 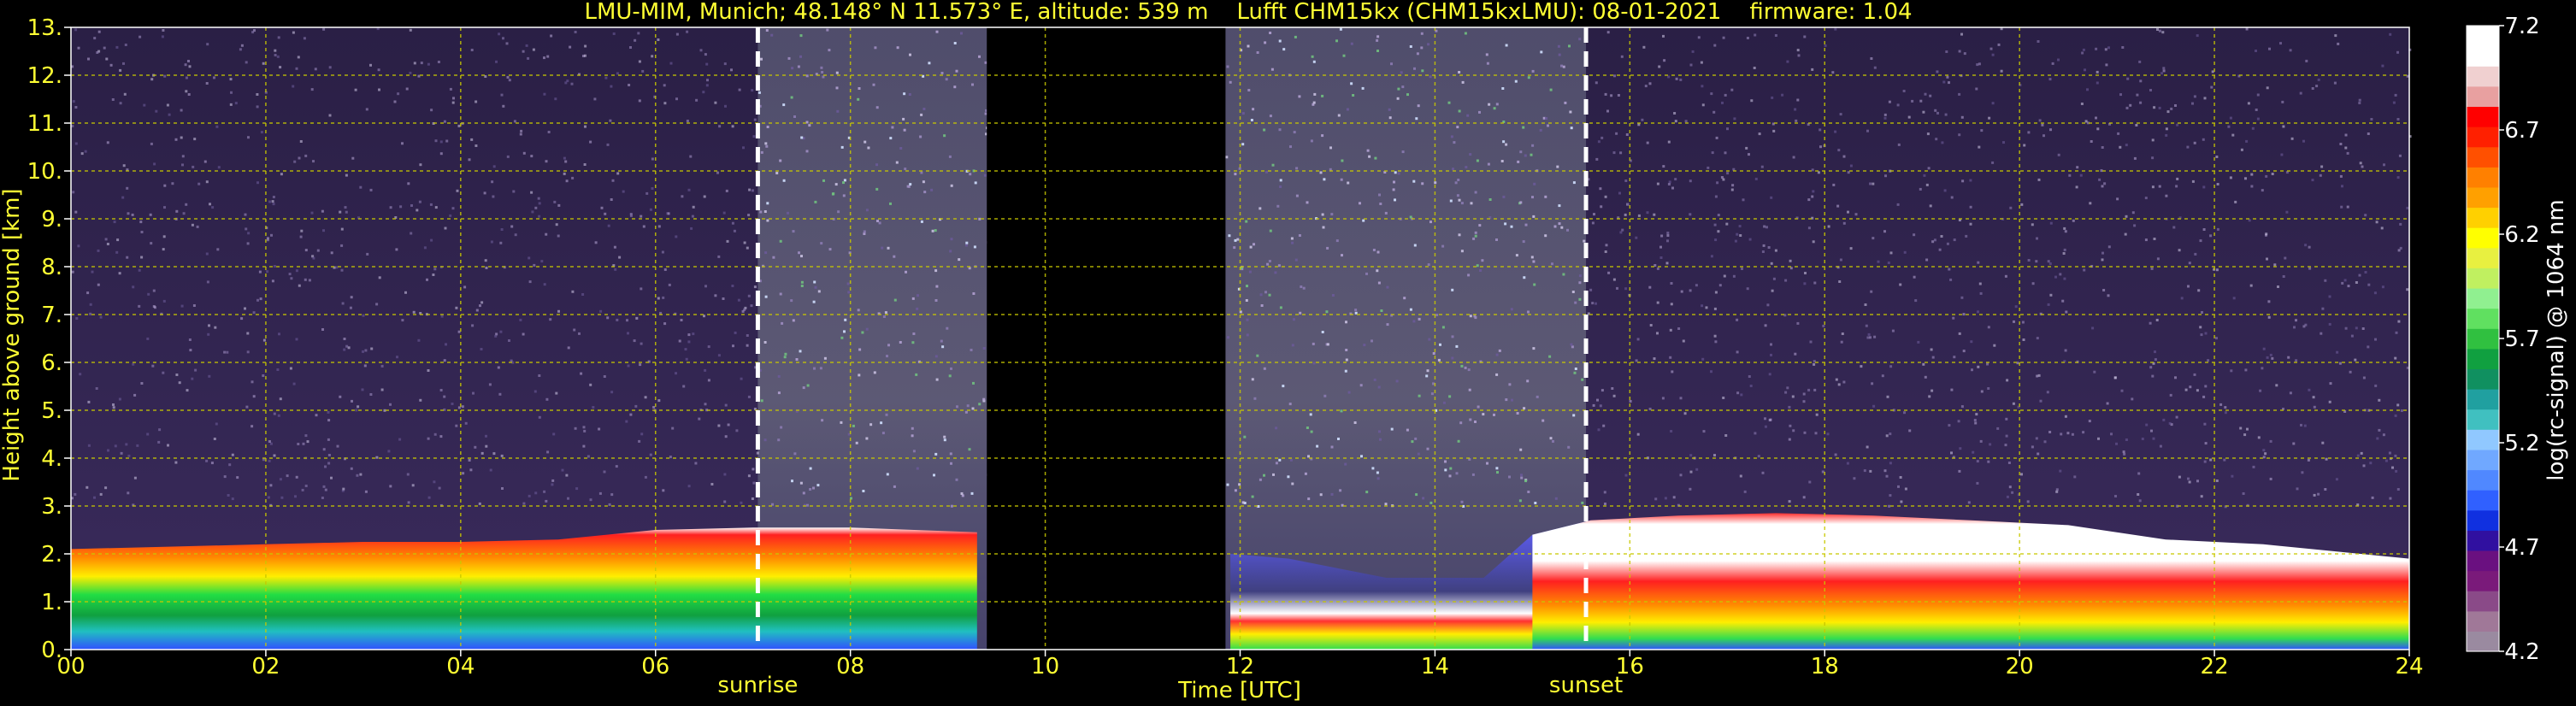 I want to click on y-tick-label: 11., so click(x=44, y=124).